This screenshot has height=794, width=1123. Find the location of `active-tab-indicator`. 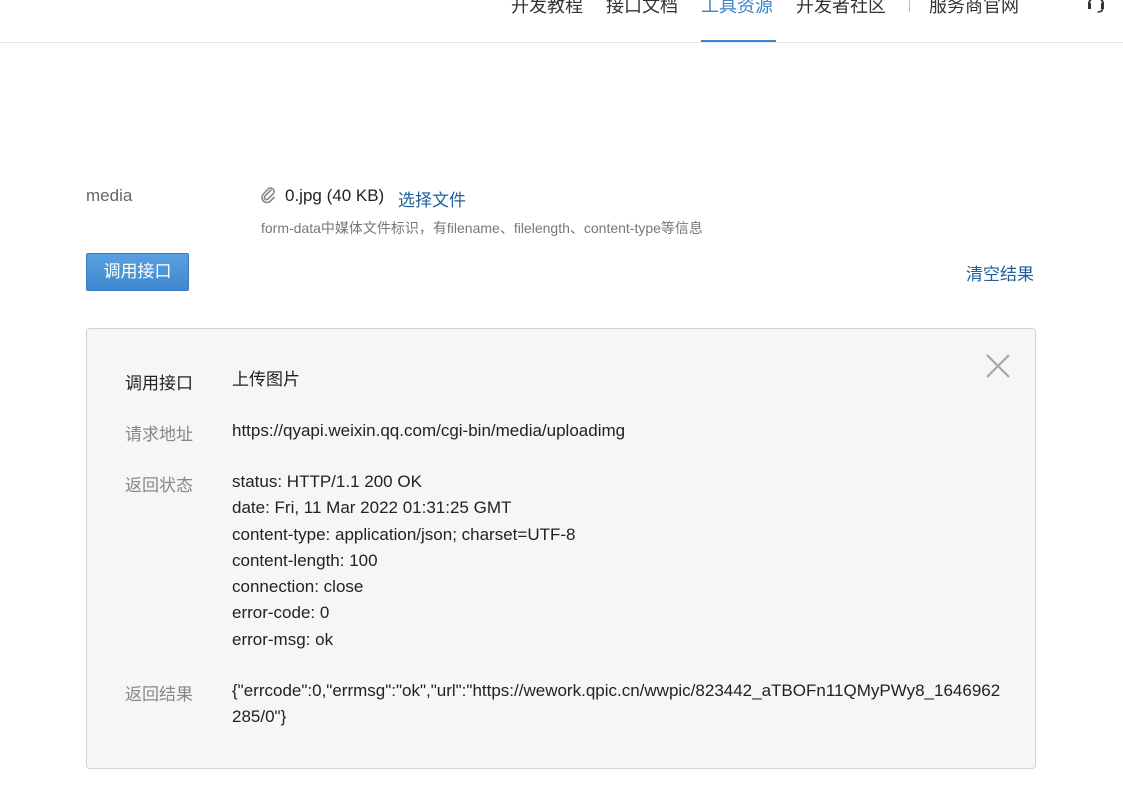

active-tab-indicator is located at coordinates (738, 41).